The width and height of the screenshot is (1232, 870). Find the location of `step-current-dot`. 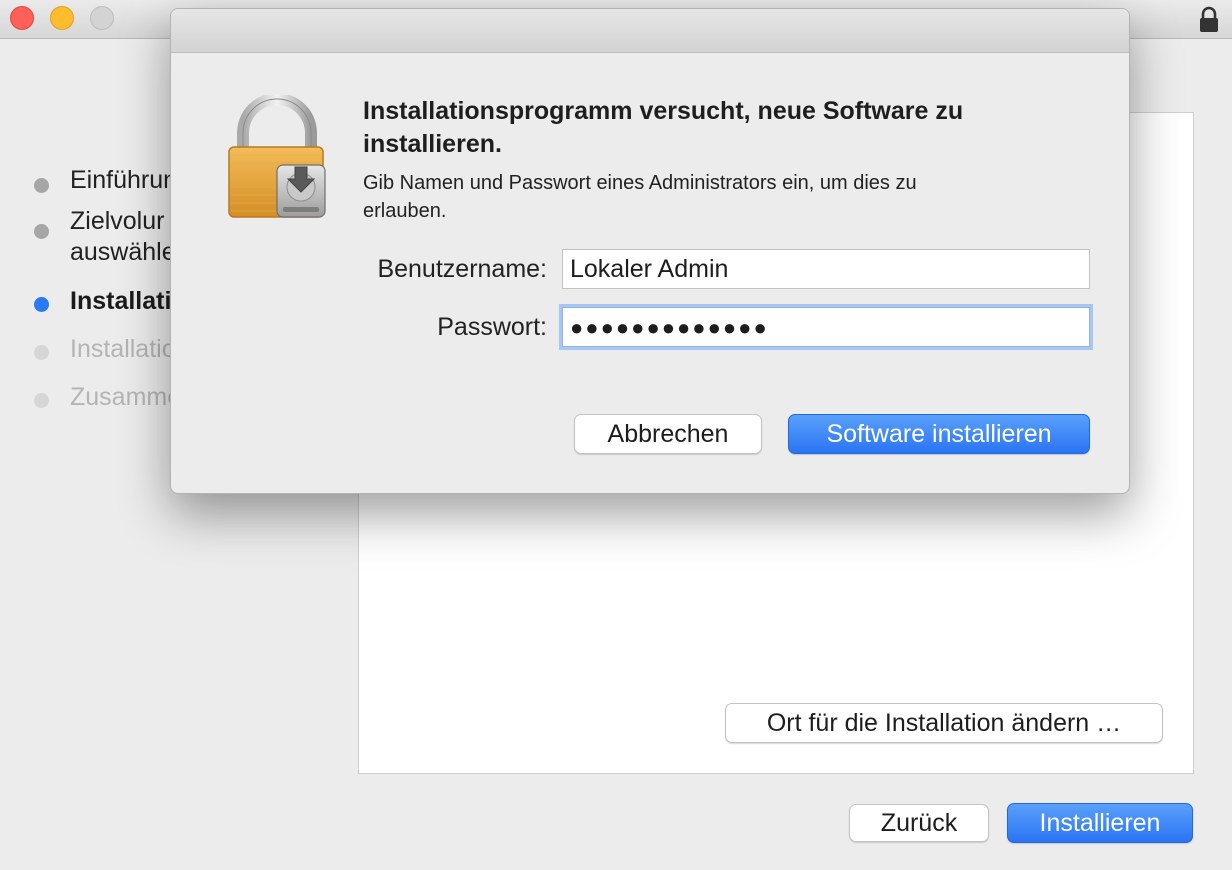

step-current-dot is located at coordinates (41, 304).